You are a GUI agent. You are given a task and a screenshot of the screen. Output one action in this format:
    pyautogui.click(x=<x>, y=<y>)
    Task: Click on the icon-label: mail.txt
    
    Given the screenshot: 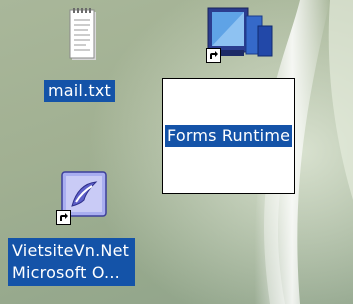 What is the action you would take?
    pyautogui.click(x=79, y=91)
    